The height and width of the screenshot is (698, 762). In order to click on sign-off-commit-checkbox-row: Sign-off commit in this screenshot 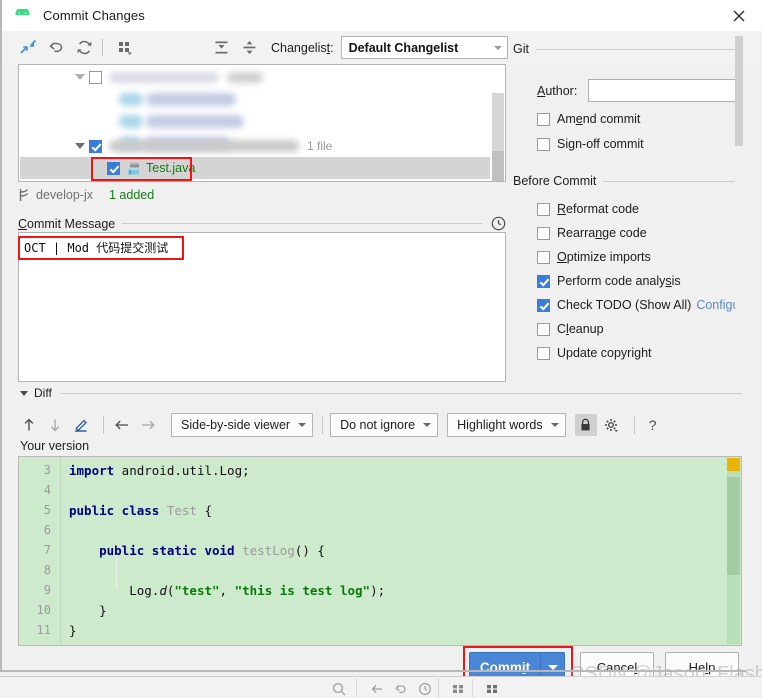, I will do `click(590, 144)`.